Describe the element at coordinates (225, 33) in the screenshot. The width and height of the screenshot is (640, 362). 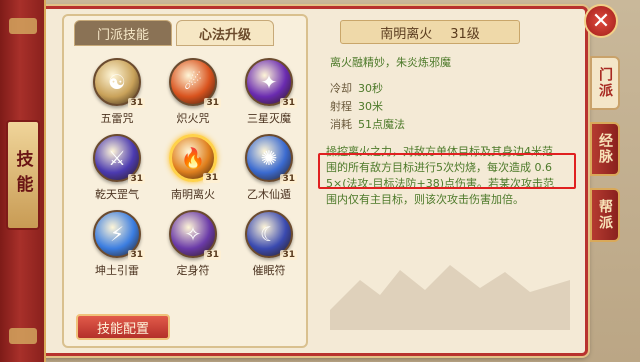
I see `tab-mind-upgrade: 心法升级` at that location.